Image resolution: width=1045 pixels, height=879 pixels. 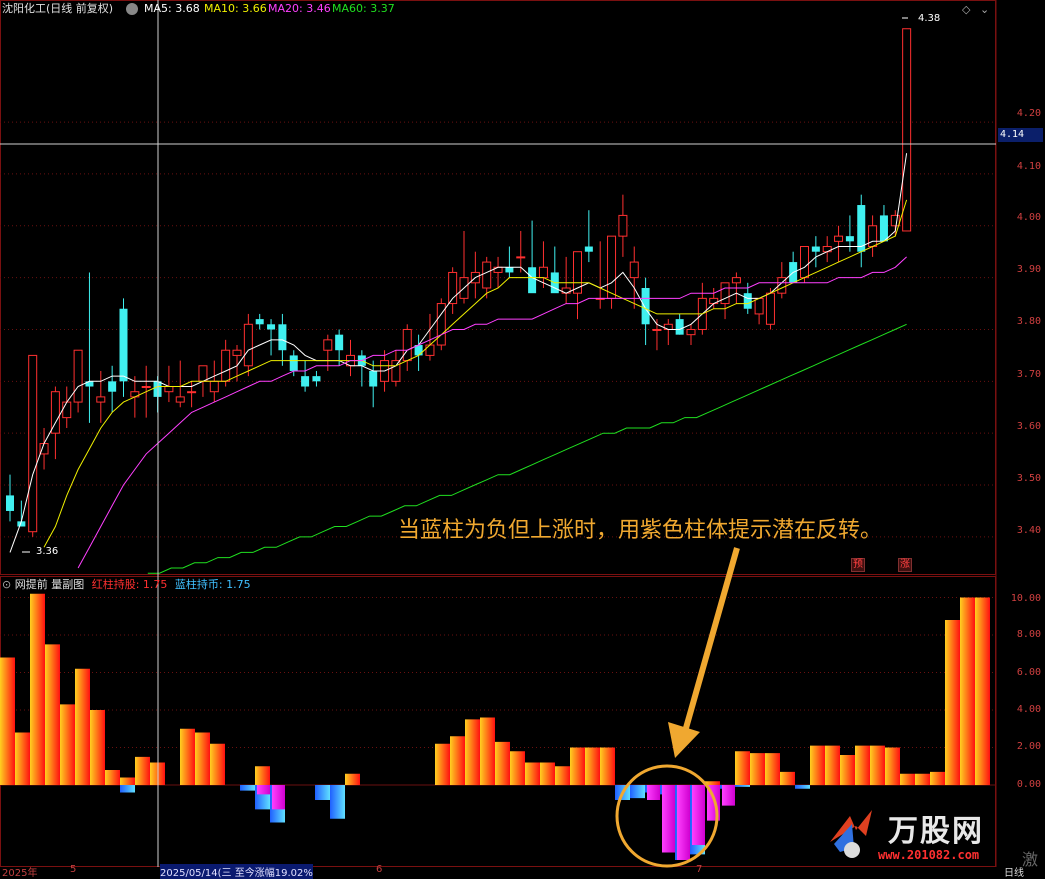 I want to click on sub-panel-icon: ⊙, so click(x=6, y=584).